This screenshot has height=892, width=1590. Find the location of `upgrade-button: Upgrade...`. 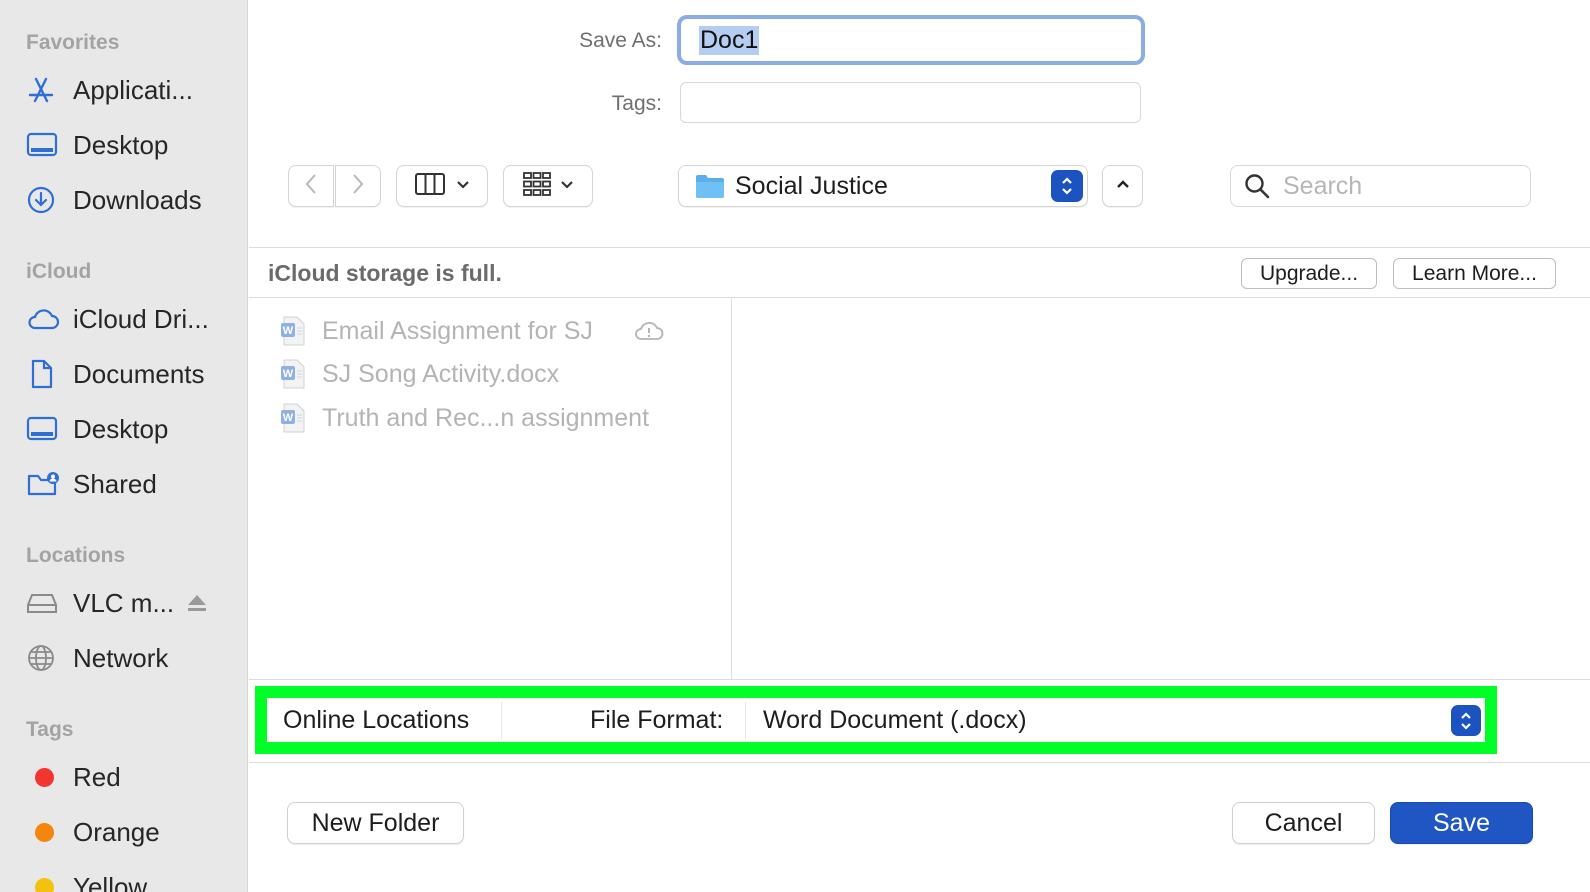

upgrade-button: Upgrade... is located at coordinates (1309, 273).